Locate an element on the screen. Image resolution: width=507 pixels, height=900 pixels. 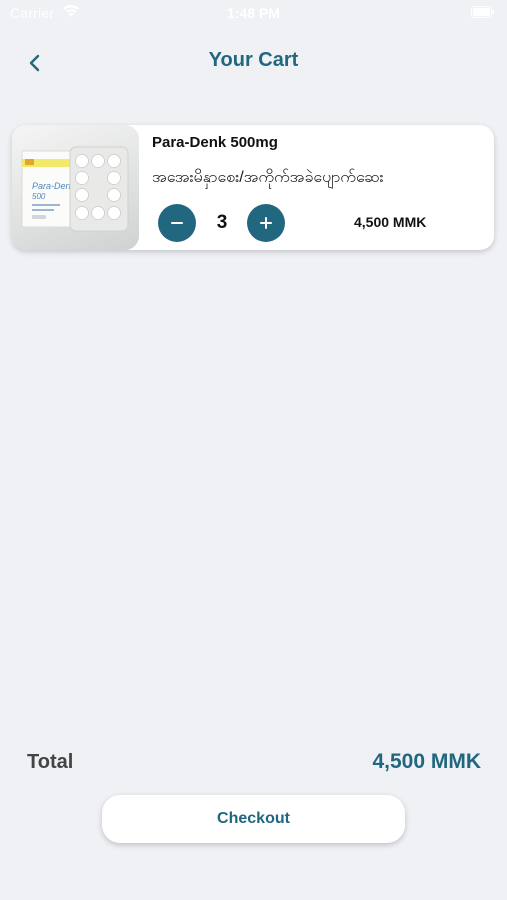
status-time: 1:48 PM is located at coordinates (253, 13).